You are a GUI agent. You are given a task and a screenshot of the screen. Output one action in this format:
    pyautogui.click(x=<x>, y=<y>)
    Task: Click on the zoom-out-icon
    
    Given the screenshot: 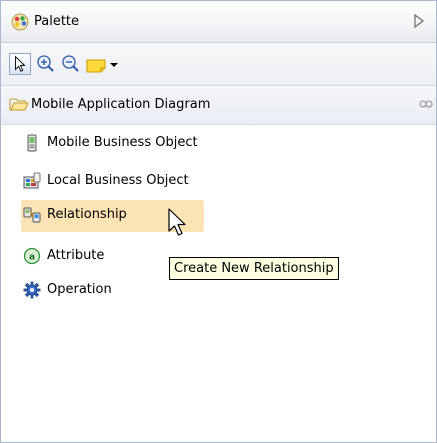 What is the action you would take?
    pyautogui.click(x=70, y=63)
    